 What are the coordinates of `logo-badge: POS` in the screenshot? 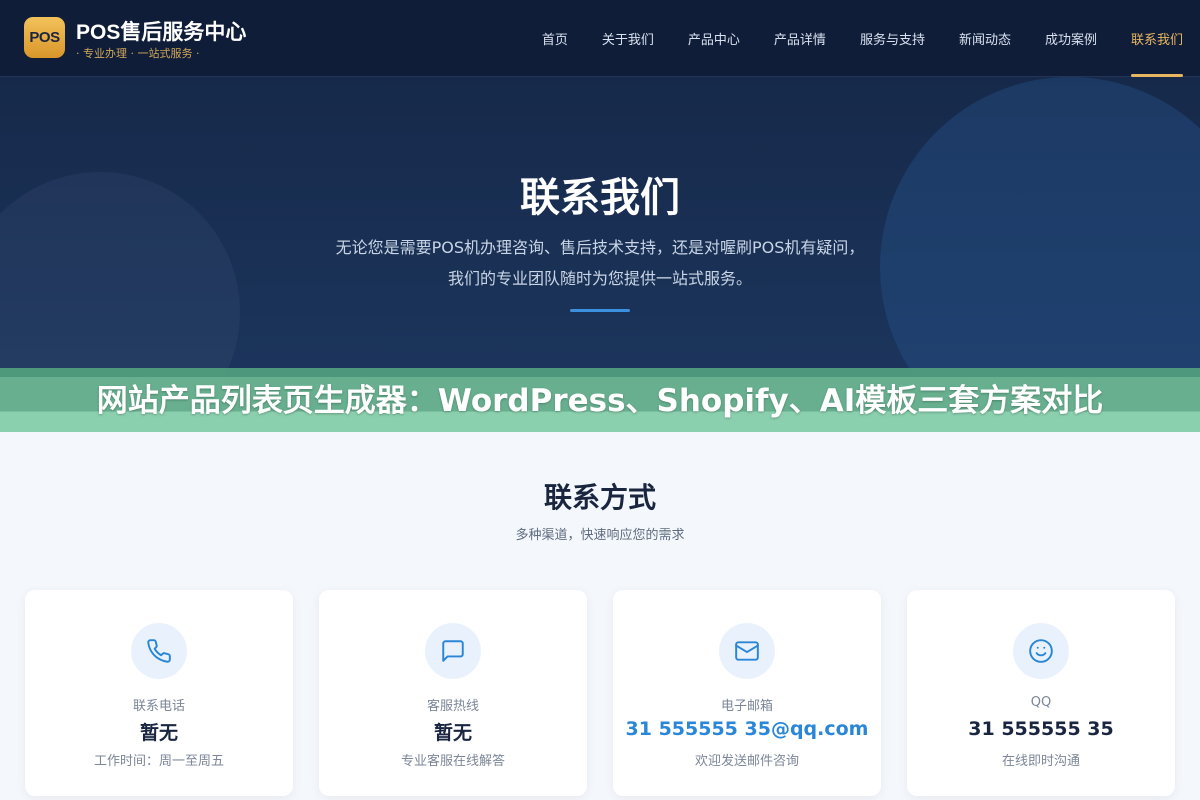 It's located at (44, 37).